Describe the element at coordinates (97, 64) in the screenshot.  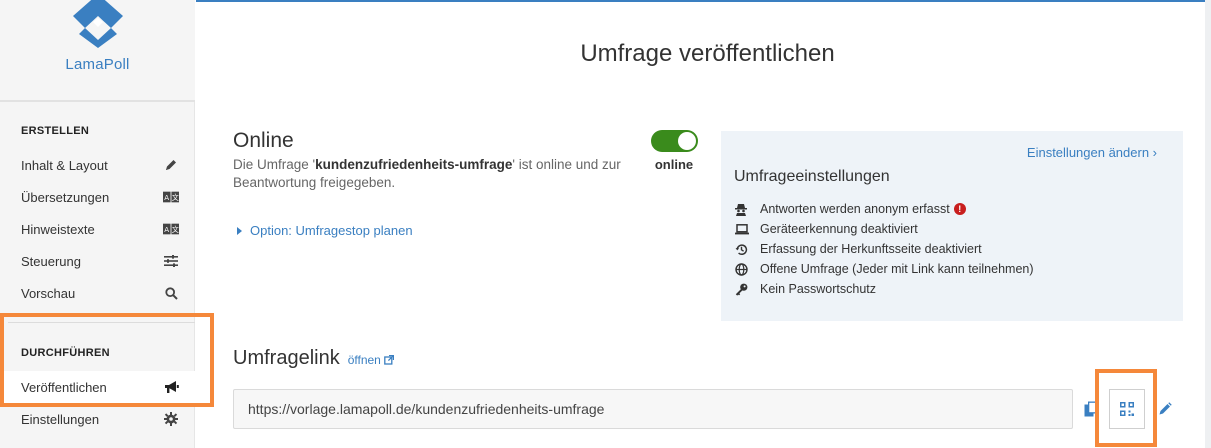
I see `logo-text: LamaPoll` at that location.